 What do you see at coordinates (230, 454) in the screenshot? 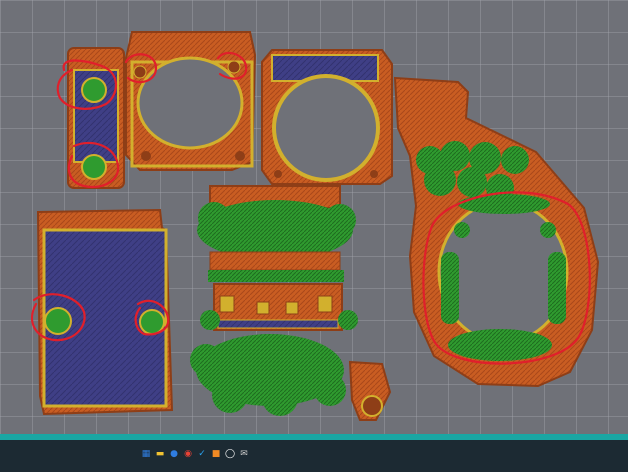
I see `github-icon: ◯` at bounding box center [230, 454].